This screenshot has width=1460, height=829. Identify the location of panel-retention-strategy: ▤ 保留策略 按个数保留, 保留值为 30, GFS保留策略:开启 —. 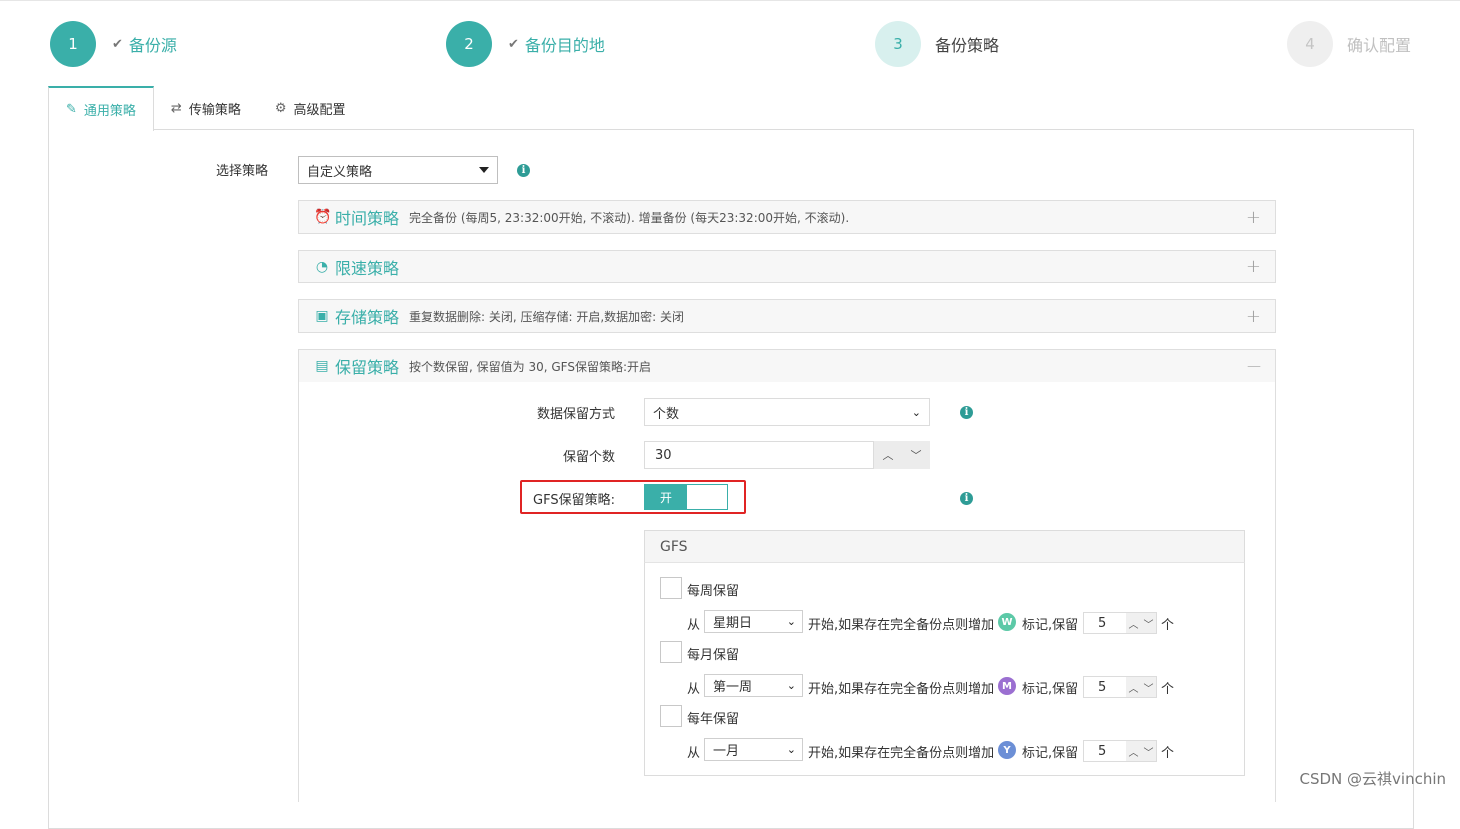
(787, 366).